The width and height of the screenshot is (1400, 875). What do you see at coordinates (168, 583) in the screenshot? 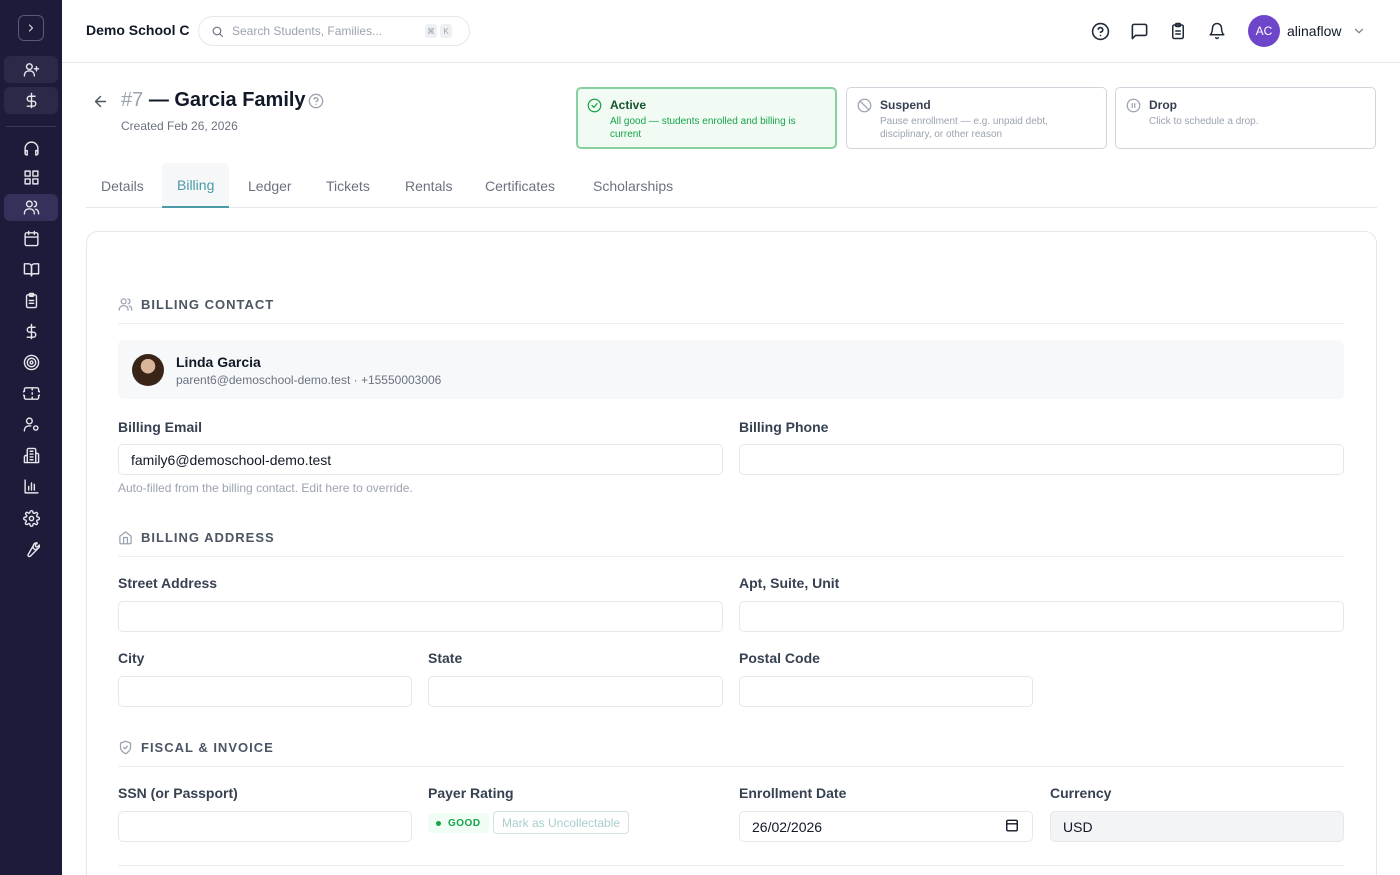
I see `street-address-label: Street Address` at bounding box center [168, 583].